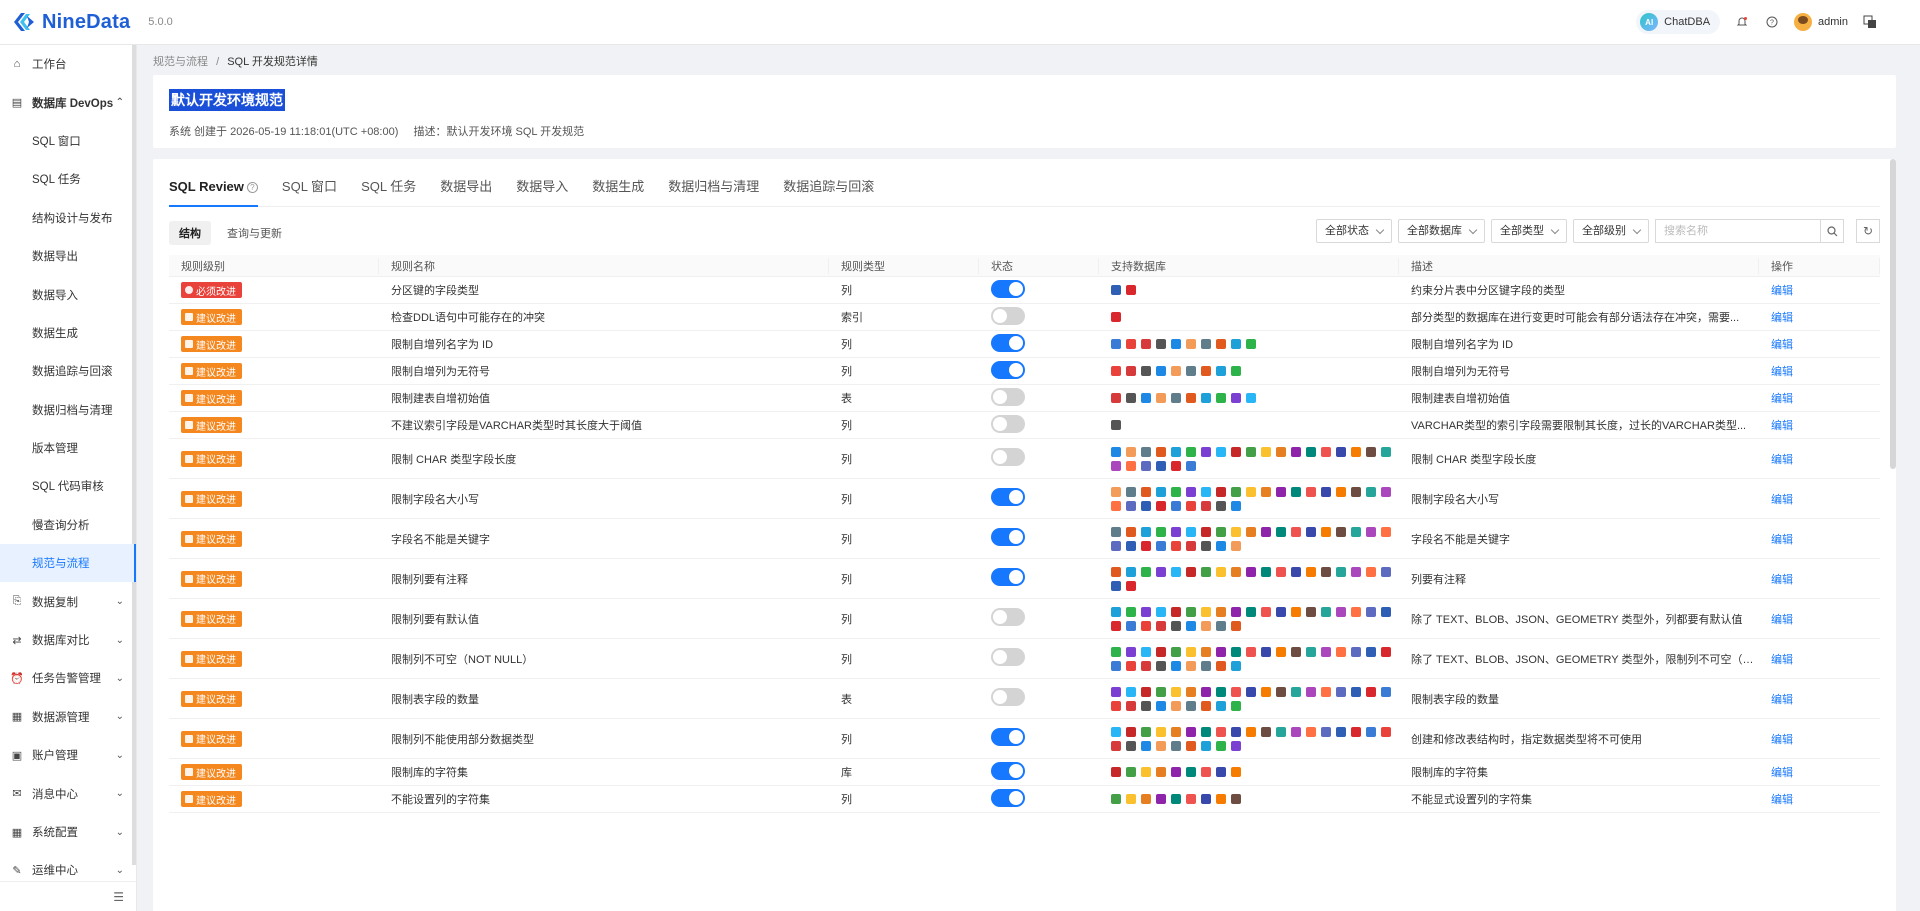  Describe the element at coordinates (68, 218) in the screenshot. I see `sidebar-item-4: 结构设计与发布` at that location.